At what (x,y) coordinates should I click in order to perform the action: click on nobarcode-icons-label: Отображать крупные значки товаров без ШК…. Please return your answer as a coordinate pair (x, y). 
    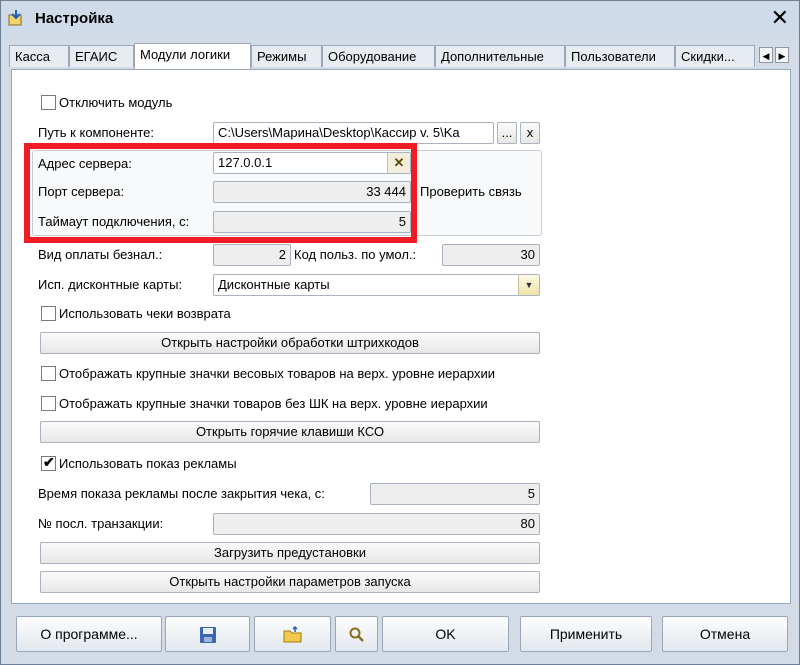
    Looking at the image, I should click on (273, 403).